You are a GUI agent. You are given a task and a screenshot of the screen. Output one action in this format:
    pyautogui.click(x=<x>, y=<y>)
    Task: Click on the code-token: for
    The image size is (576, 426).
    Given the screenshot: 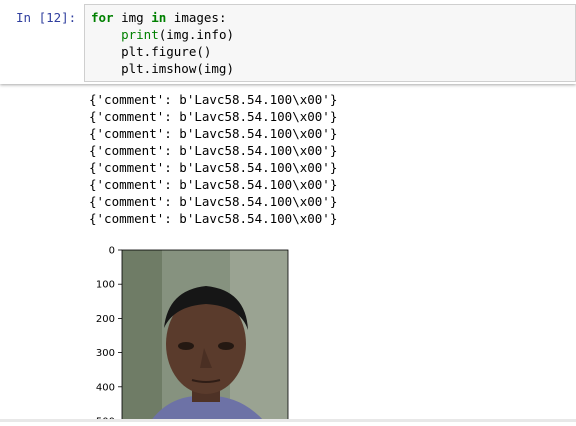 What is the action you would take?
    pyautogui.click(x=102, y=17)
    